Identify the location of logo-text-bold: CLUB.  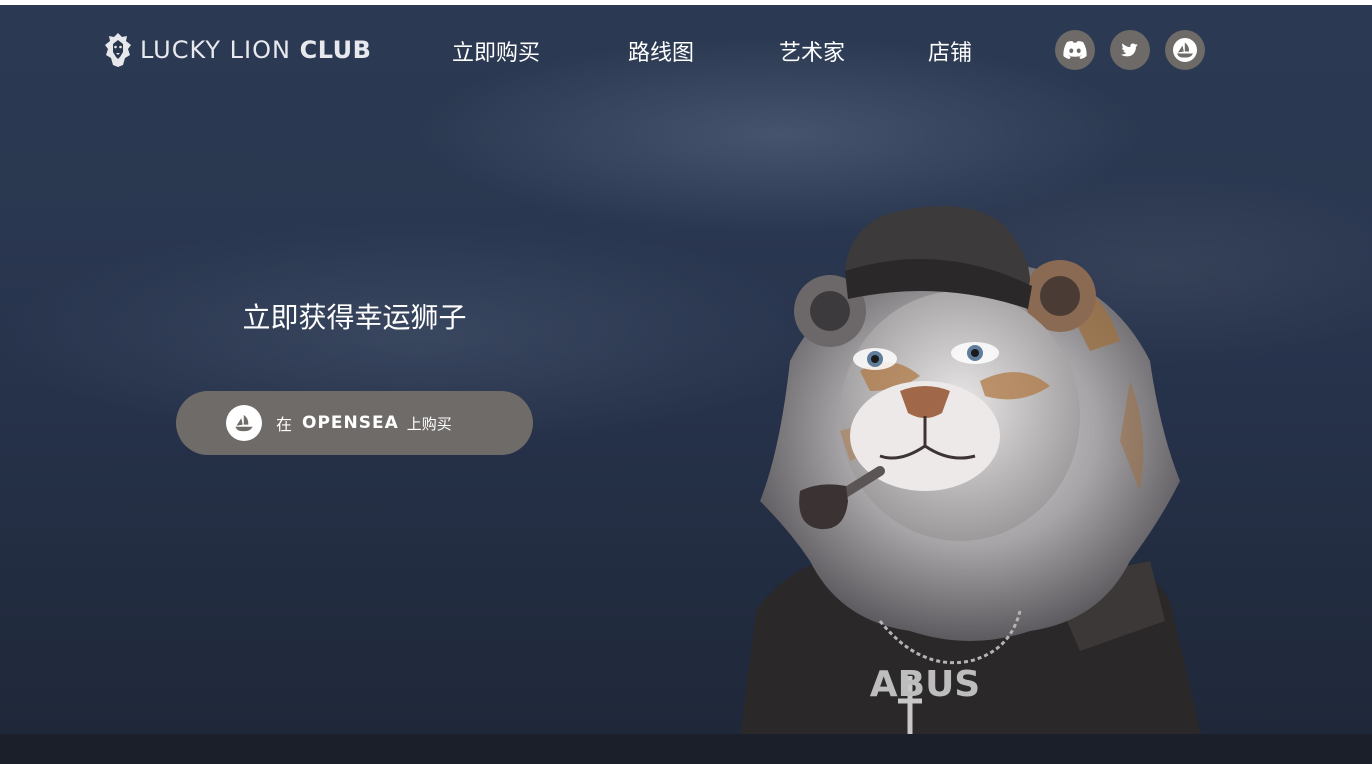
(335, 50).